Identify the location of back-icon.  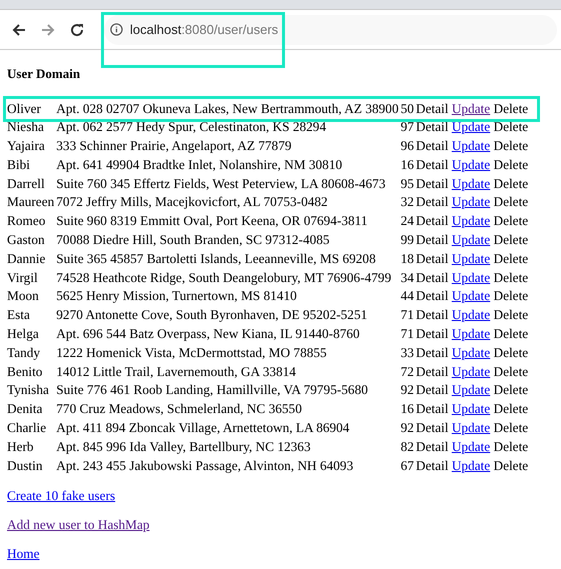
(19, 29).